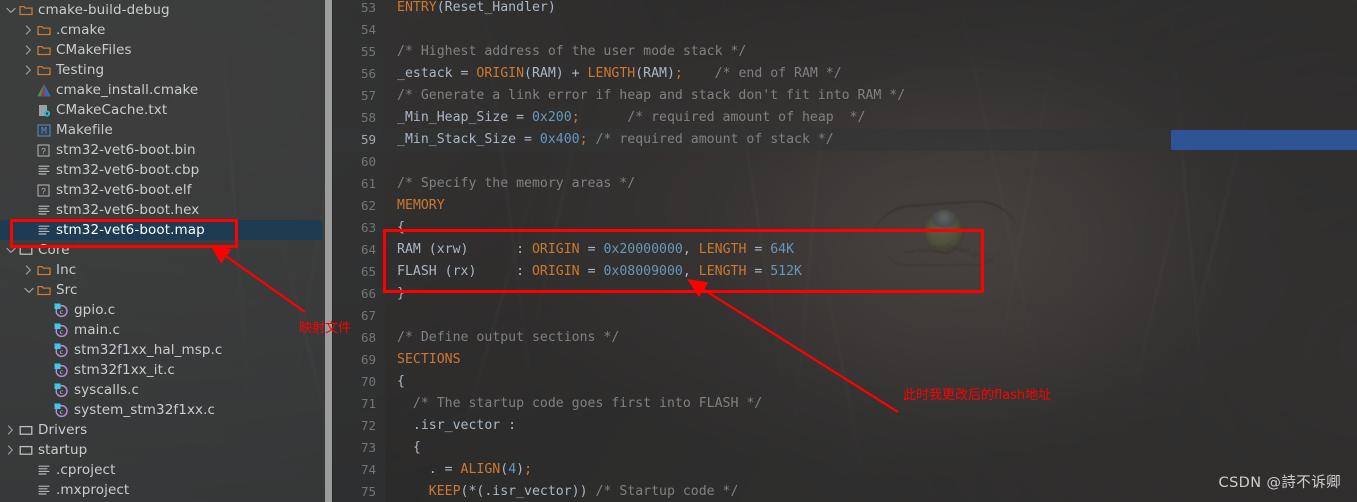  I want to click on tree-row-label: stm32f1xx_hal_msp.c, so click(148, 350).